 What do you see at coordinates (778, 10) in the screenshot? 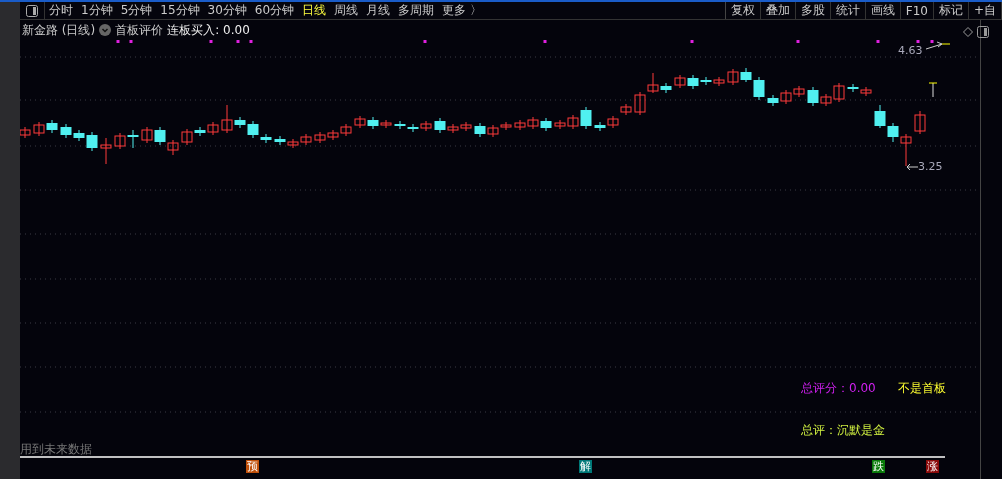
I see `toolbar-button: 叠加` at bounding box center [778, 10].